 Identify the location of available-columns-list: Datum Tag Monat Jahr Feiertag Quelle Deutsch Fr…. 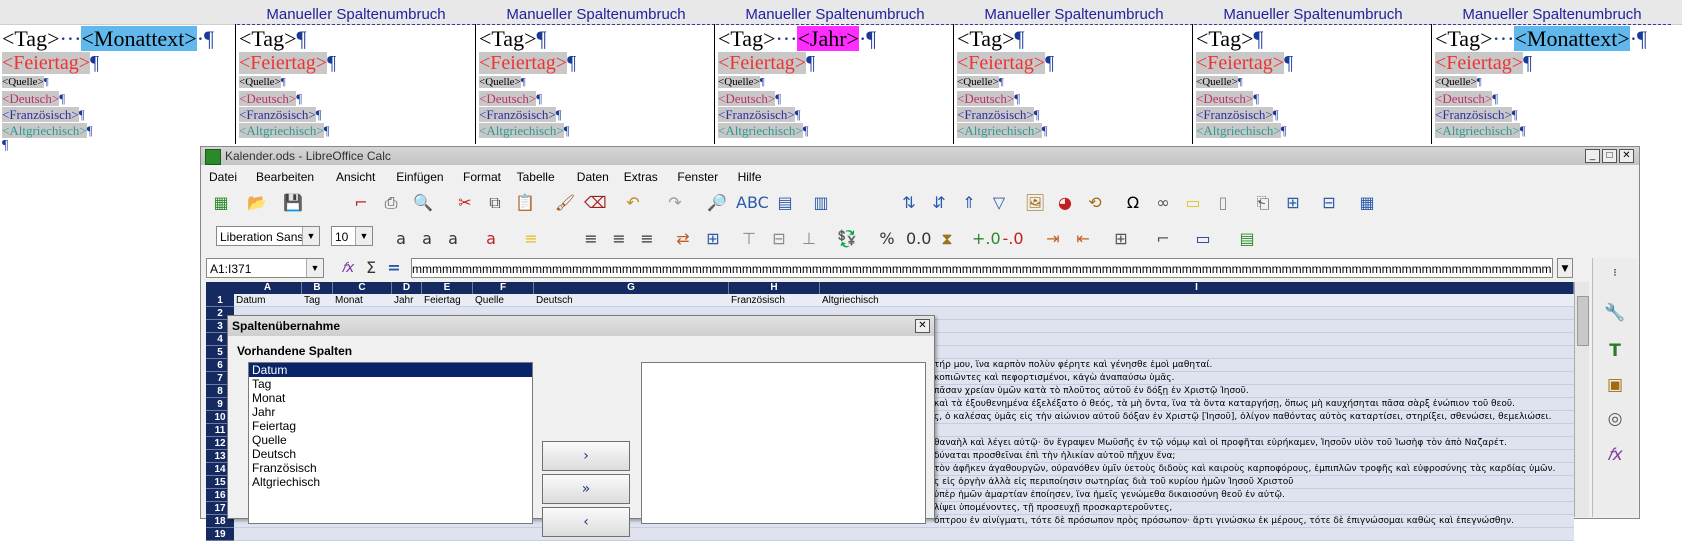
(390, 443).